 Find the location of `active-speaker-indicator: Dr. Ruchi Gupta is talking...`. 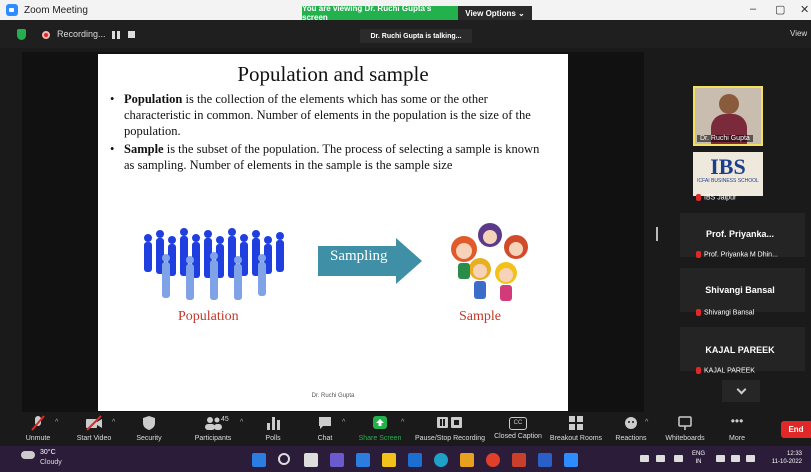

active-speaker-indicator: Dr. Ruchi Gupta is talking... is located at coordinates (416, 36).